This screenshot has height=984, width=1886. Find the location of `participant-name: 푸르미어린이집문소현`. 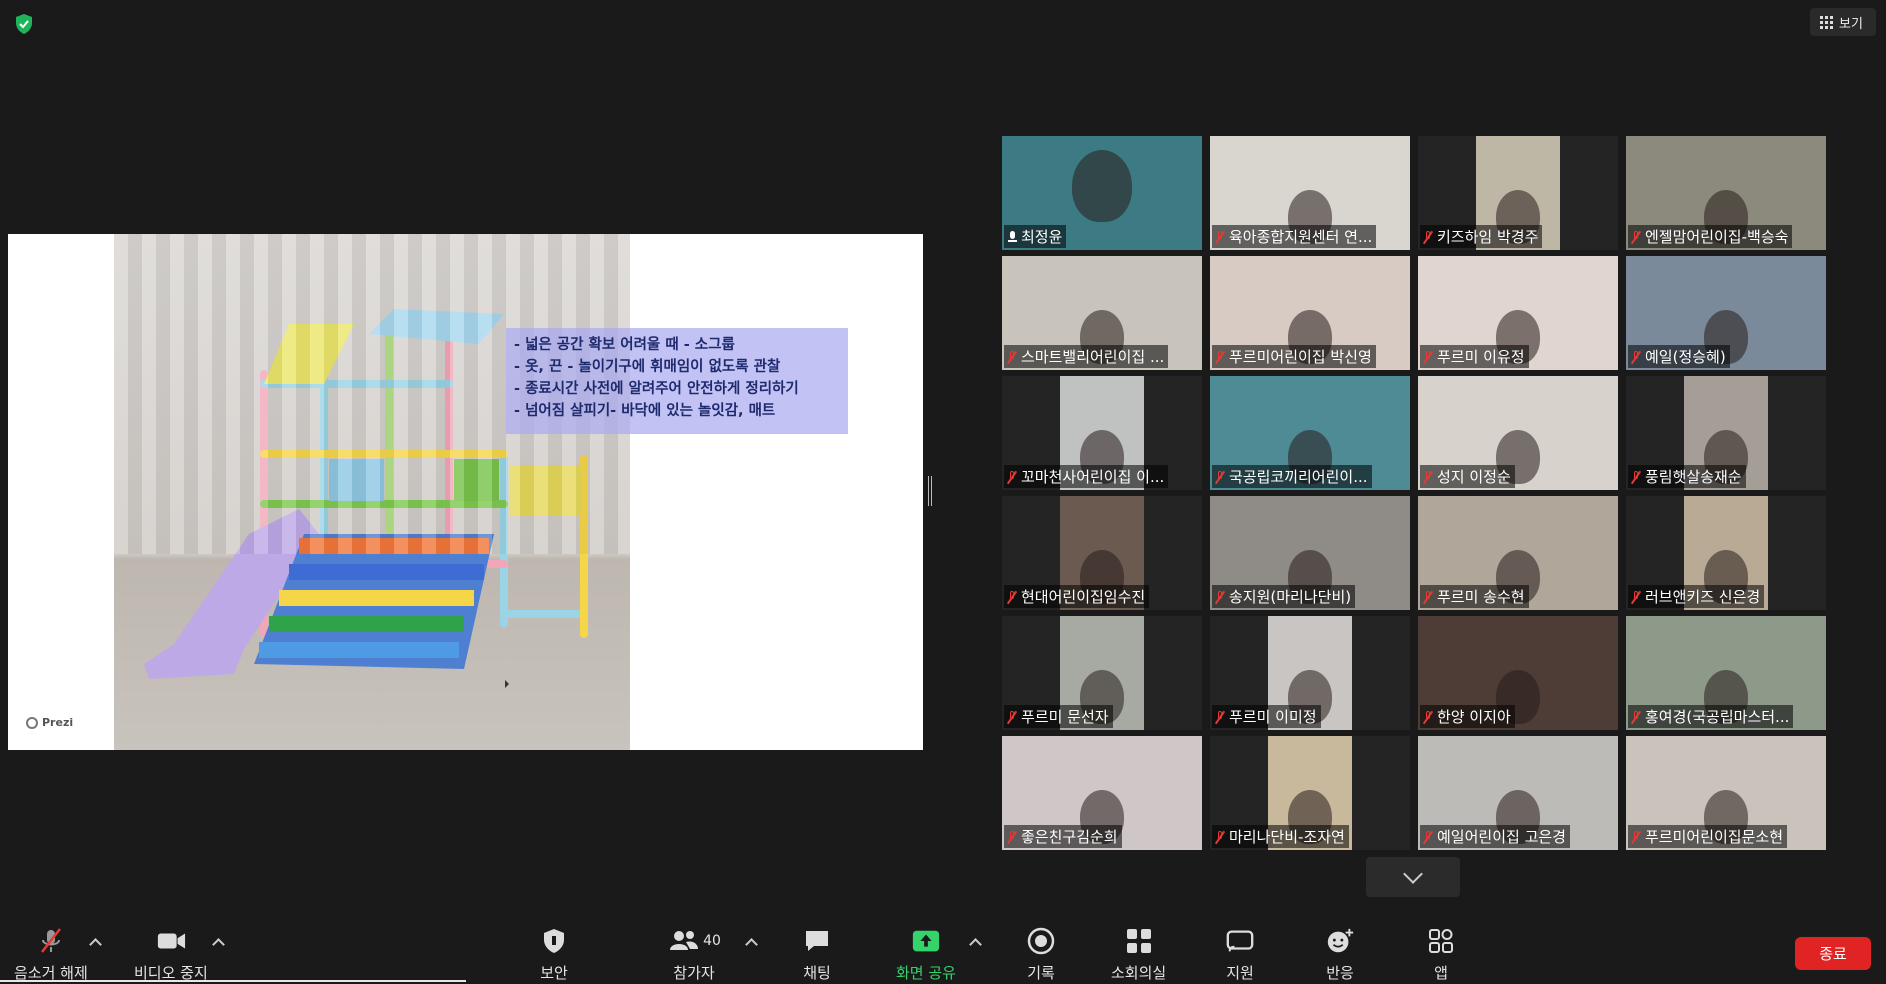

participant-name: 푸르미어린이집문소현 is located at coordinates (1714, 837).